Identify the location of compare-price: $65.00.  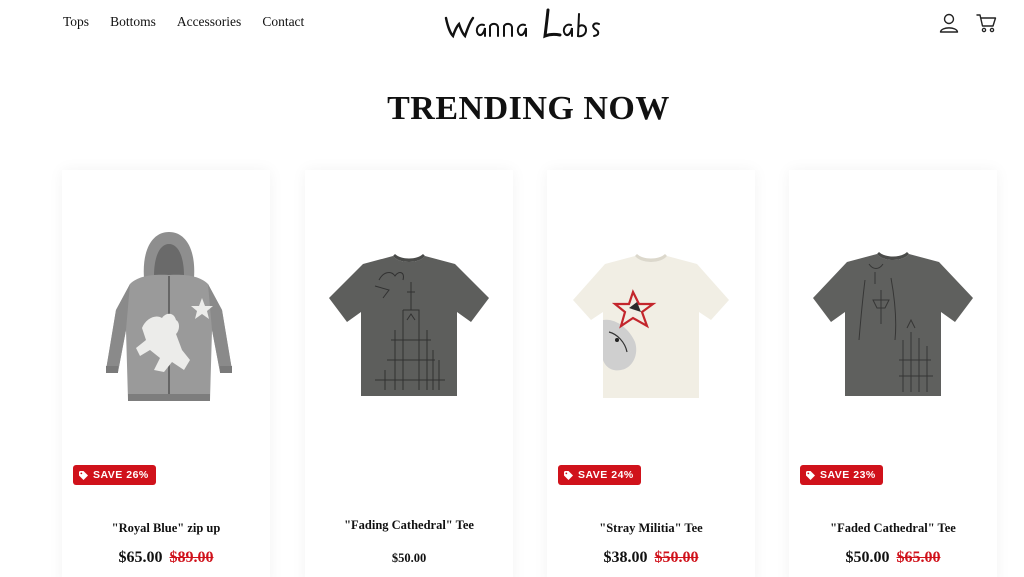
(918, 557).